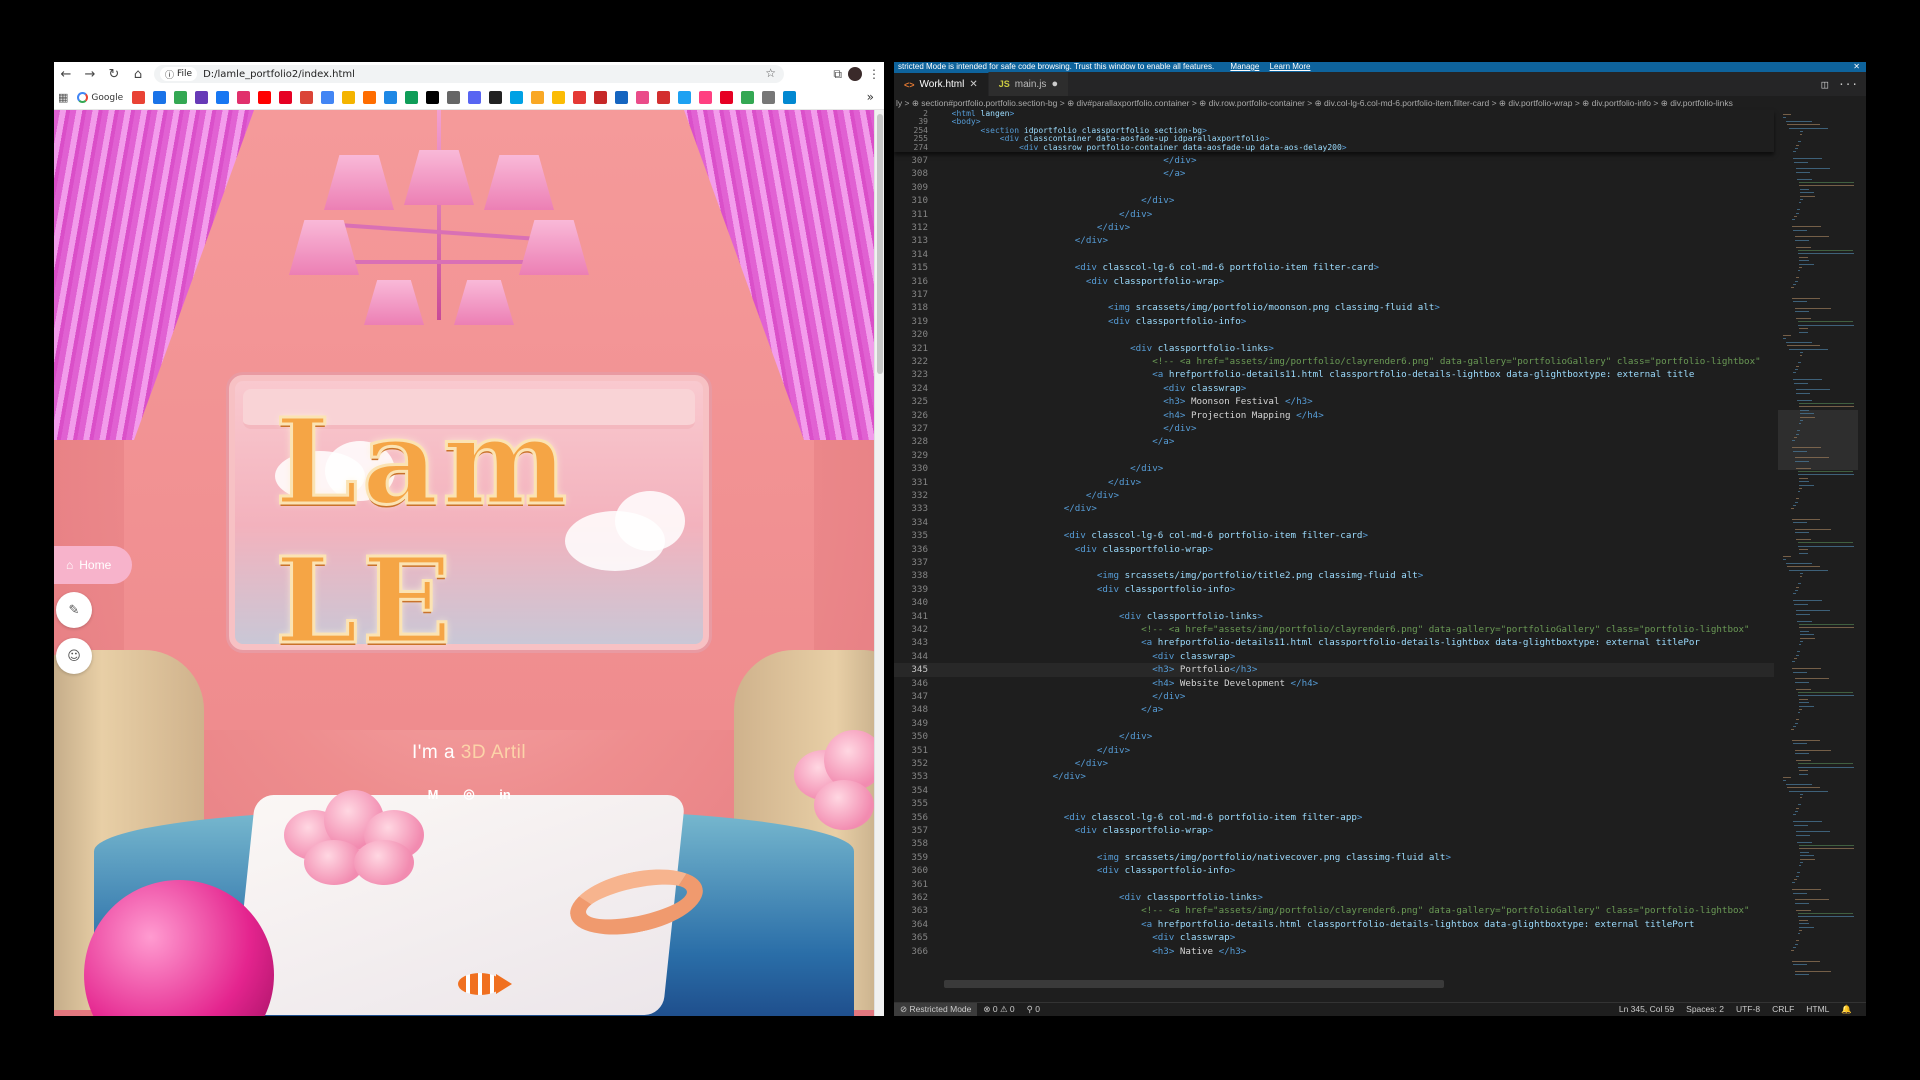 Image resolution: width=1920 pixels, height=1080 pixels. Describe the element at coordinates (1825, 84) in the screenshot. I see `split-editor-icon: ◫` at that location.